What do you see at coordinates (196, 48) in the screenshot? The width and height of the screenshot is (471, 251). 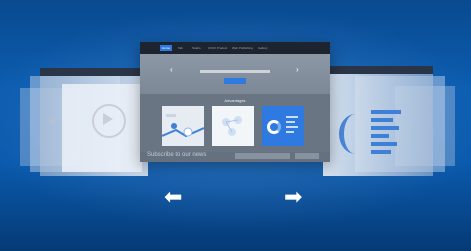 I see `nav-tab-3: Studio` at bounding box center [196, 48].